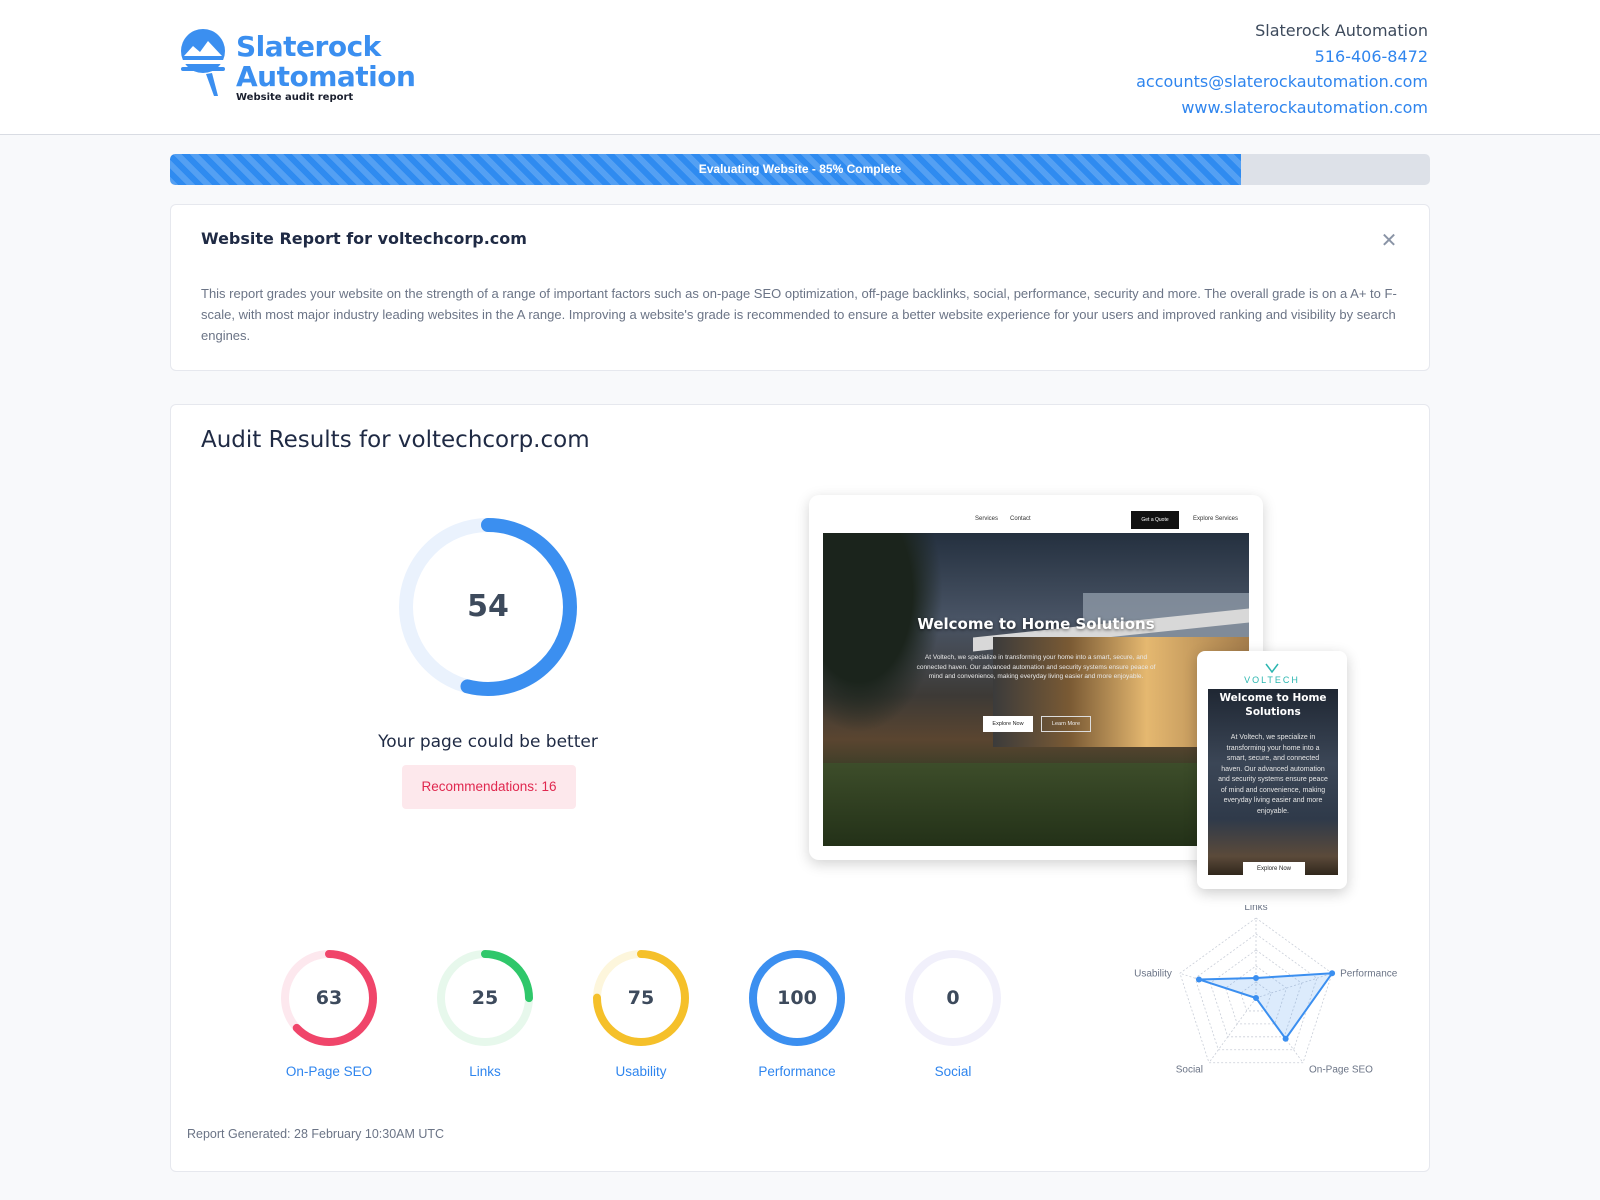 Image resolution: width=1600 pixels, height=1200 pixels. Describe the element at coordinates (395, 440) in the screenshot. I see `audit-title: Audit Results for voltechcorp.com` at that location.